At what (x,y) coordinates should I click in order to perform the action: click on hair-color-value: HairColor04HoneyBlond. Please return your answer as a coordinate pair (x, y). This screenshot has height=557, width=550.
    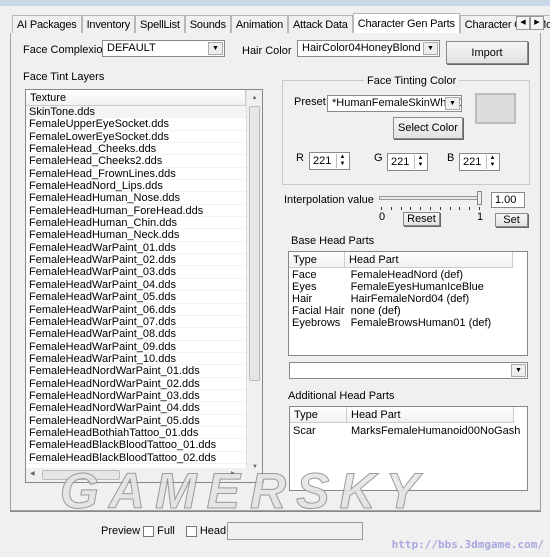
    Looking at the image, I should click on (361, 48).